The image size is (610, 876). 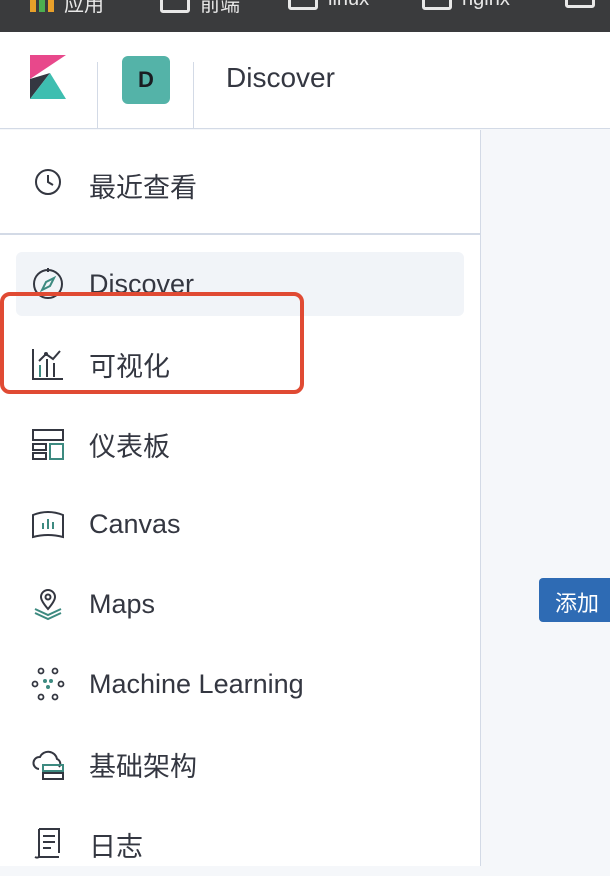 I want to click on nav-item-machine-learning: Machine Learning, so click(x=240, y=684).